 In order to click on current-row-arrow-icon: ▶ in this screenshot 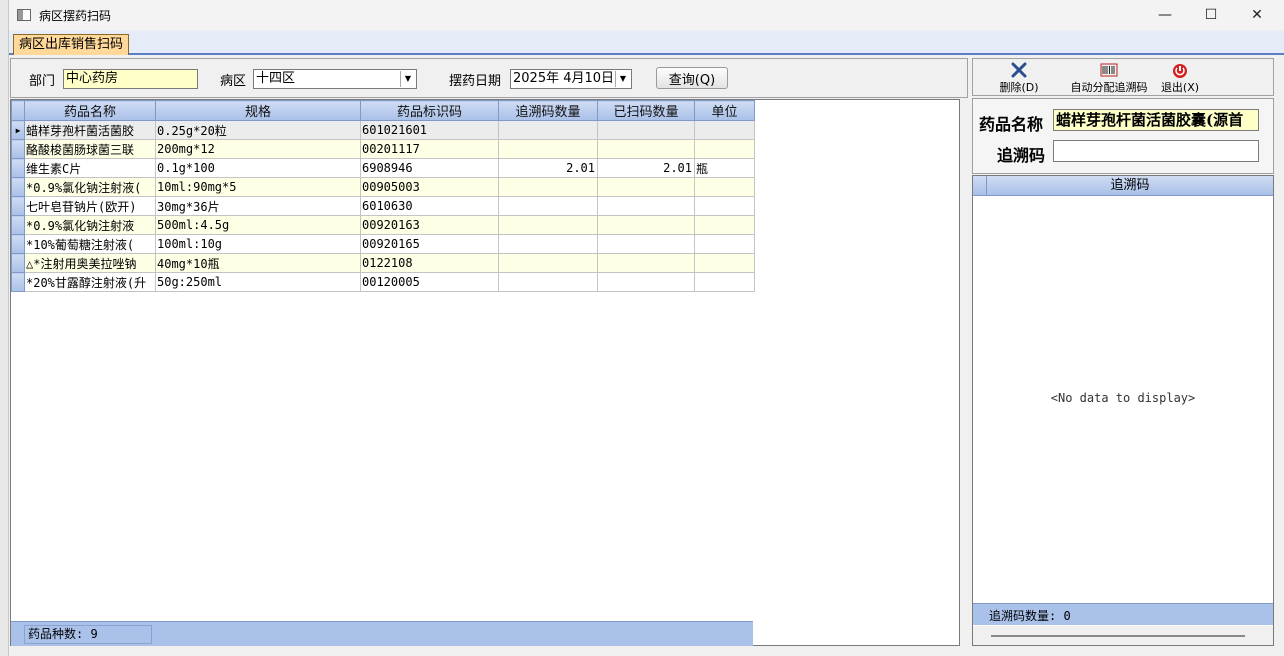, I will do `click(18, 130)`.